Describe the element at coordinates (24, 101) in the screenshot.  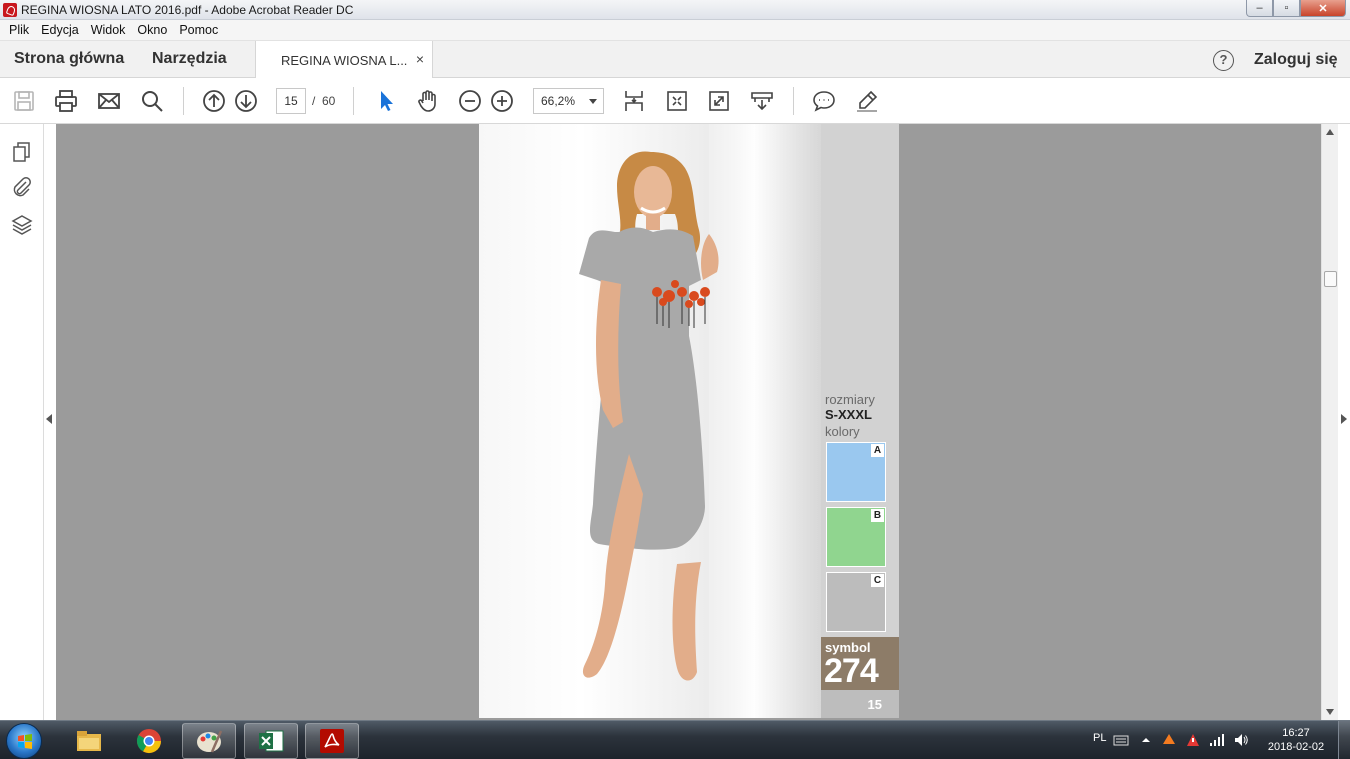
I see `save-icon` at that location.